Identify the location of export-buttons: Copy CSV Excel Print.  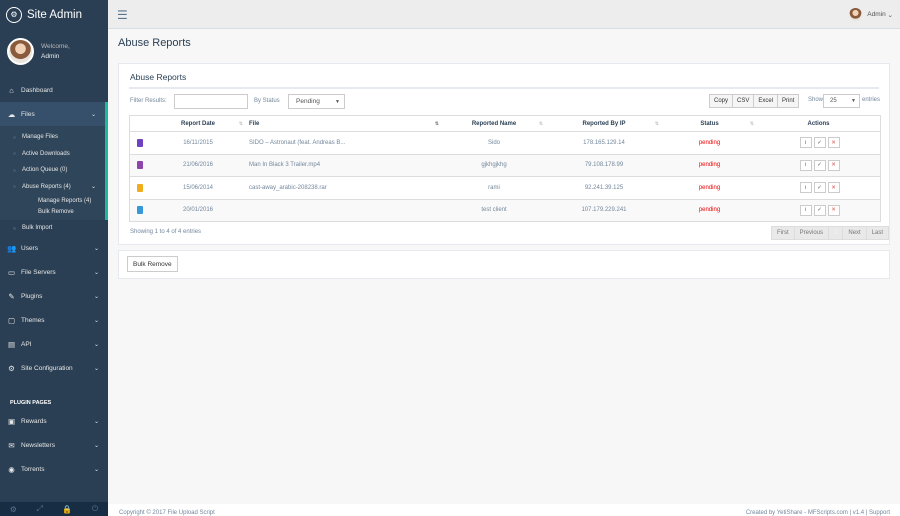
(754, 101).